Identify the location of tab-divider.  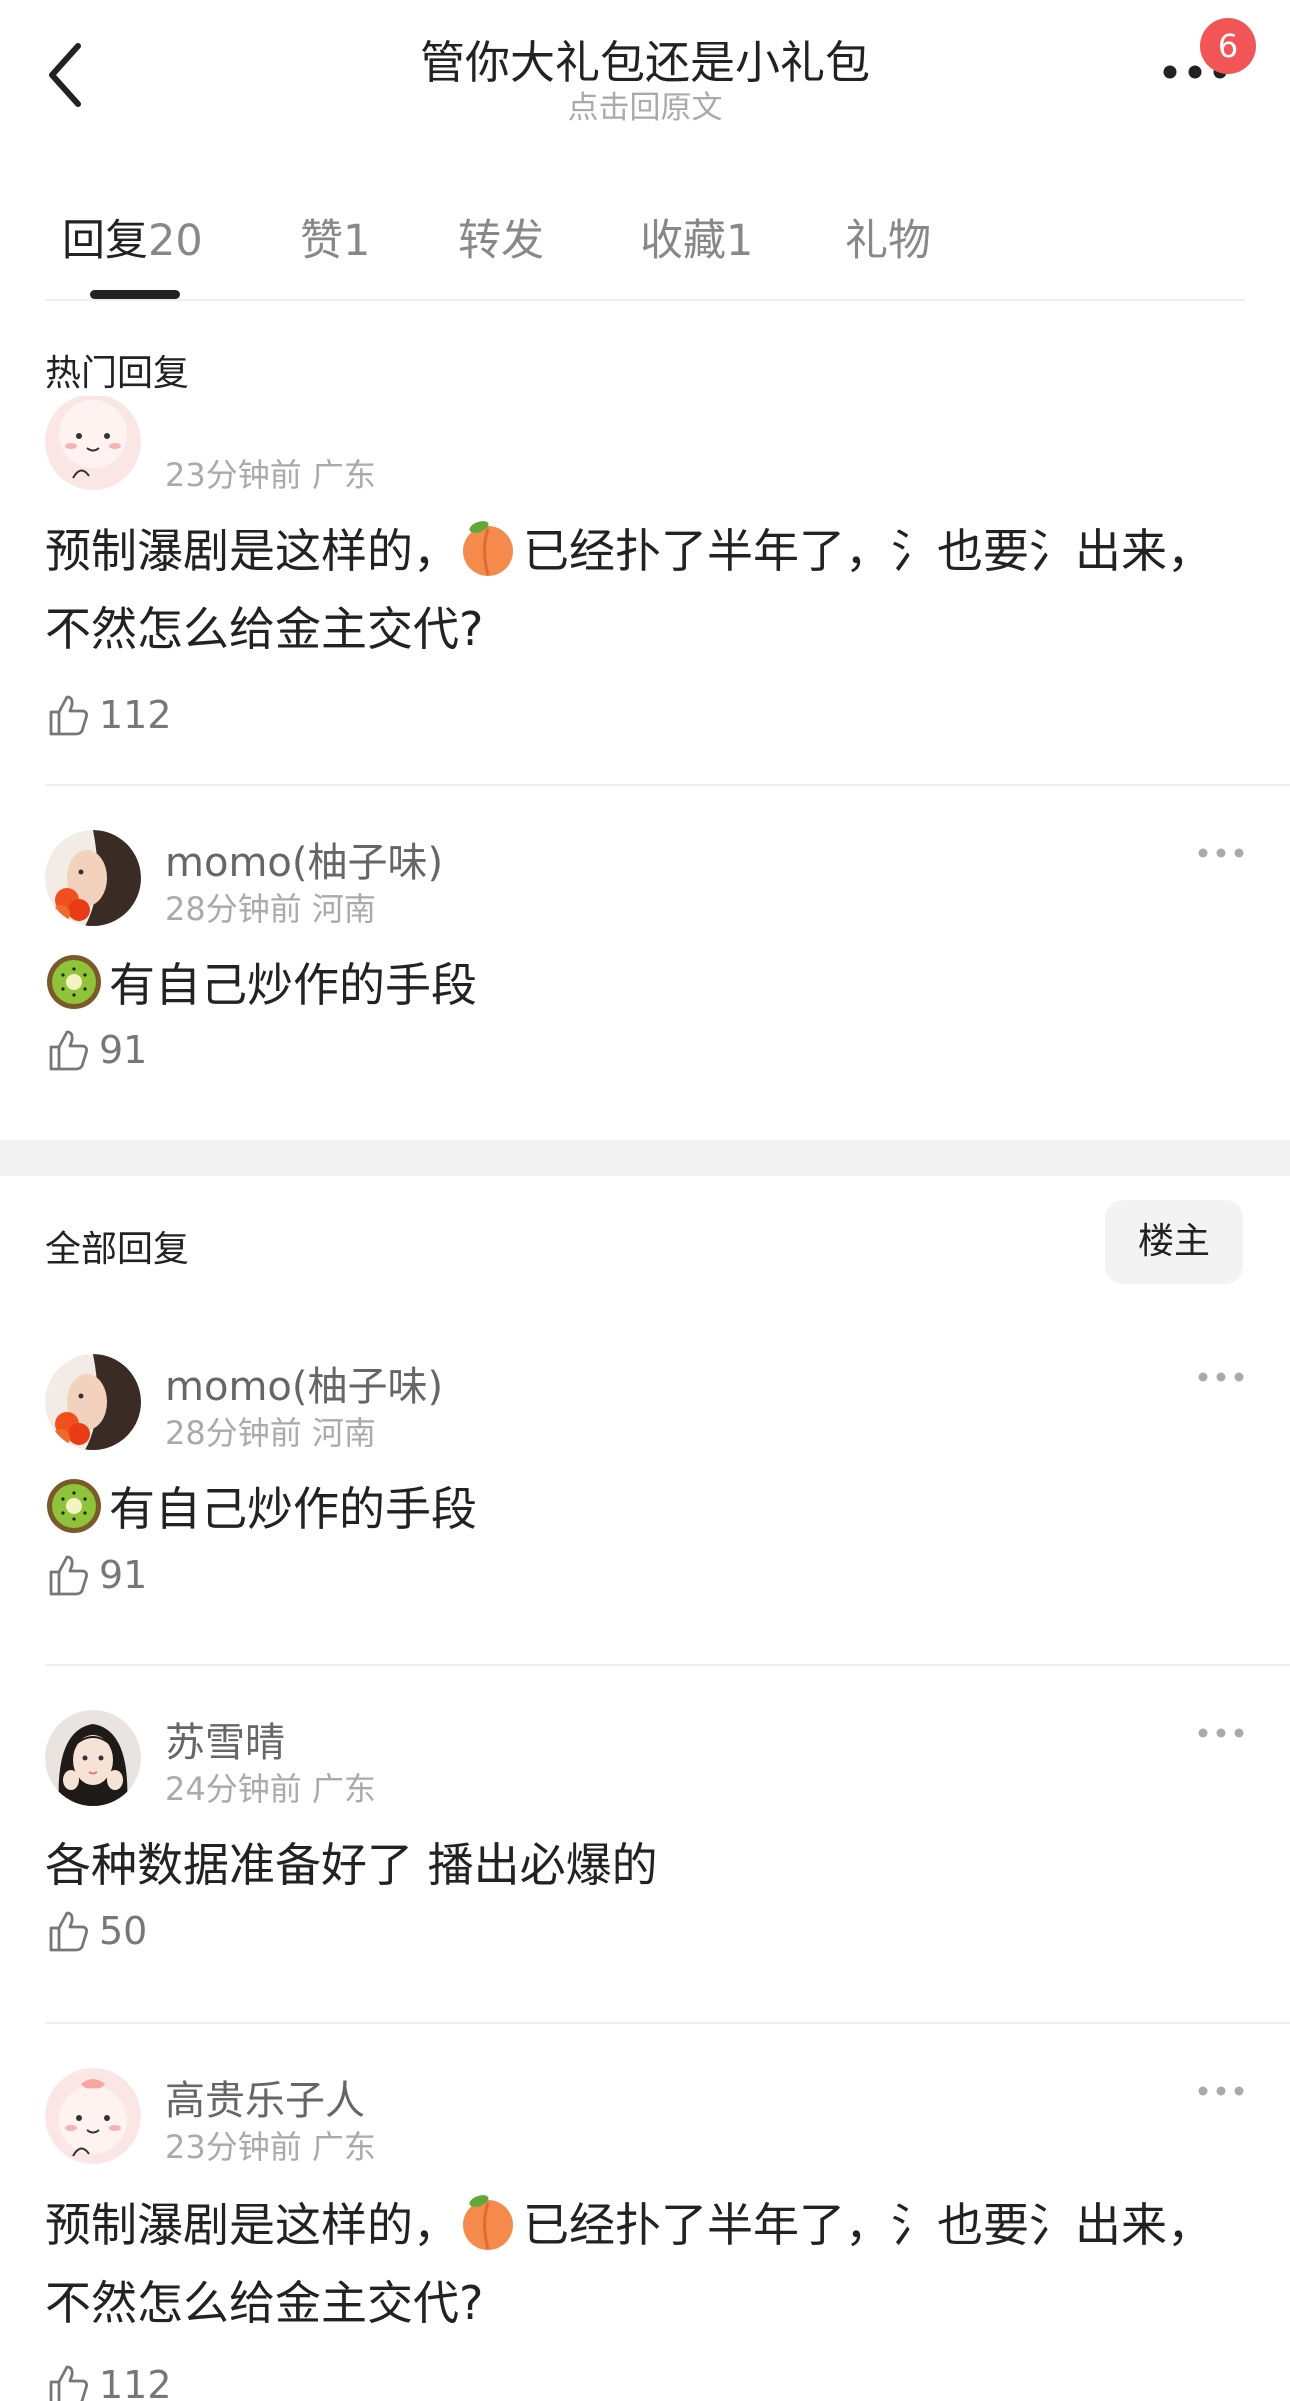
(645, 300).